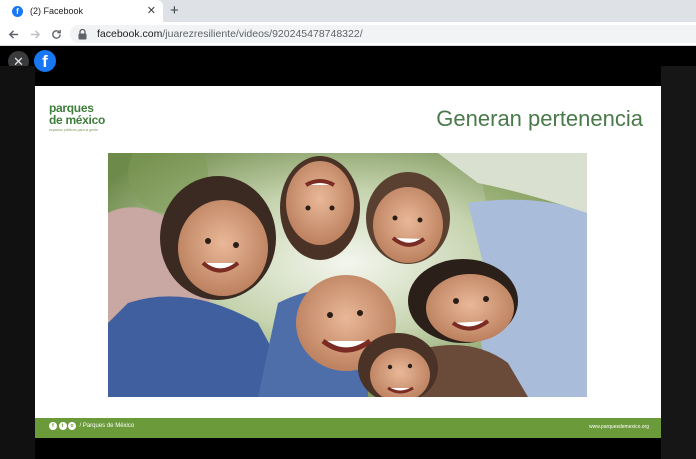  I want to click on logo-tagline: espacios públicos para la gente, so click(74, 130).